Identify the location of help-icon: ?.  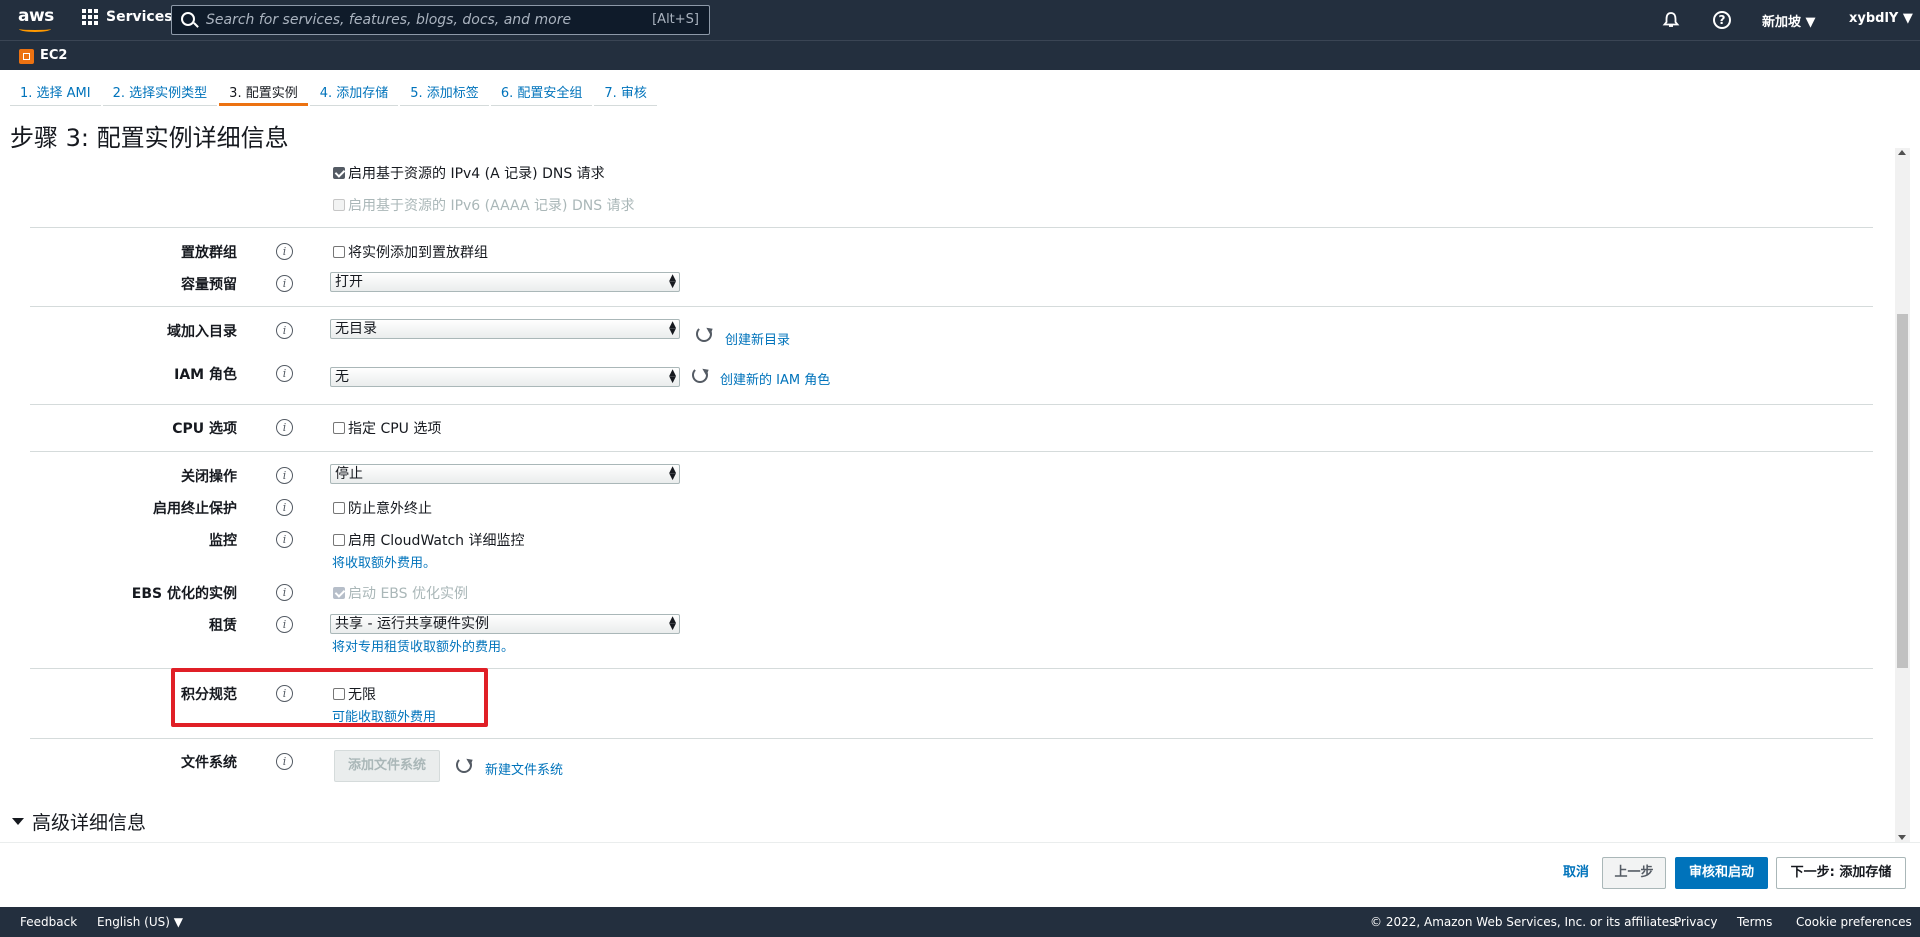
(1722, 20).